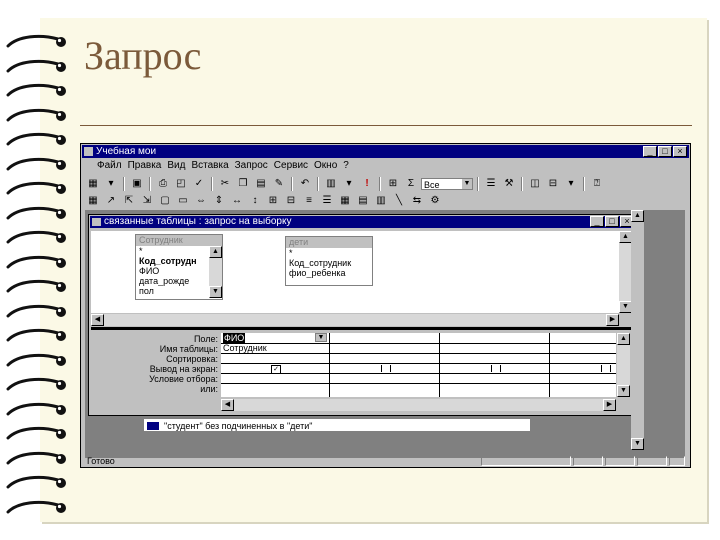  Describe the element at coordinates (234, 338) in the screenshot. I see `field-value: ФИО` at that location.